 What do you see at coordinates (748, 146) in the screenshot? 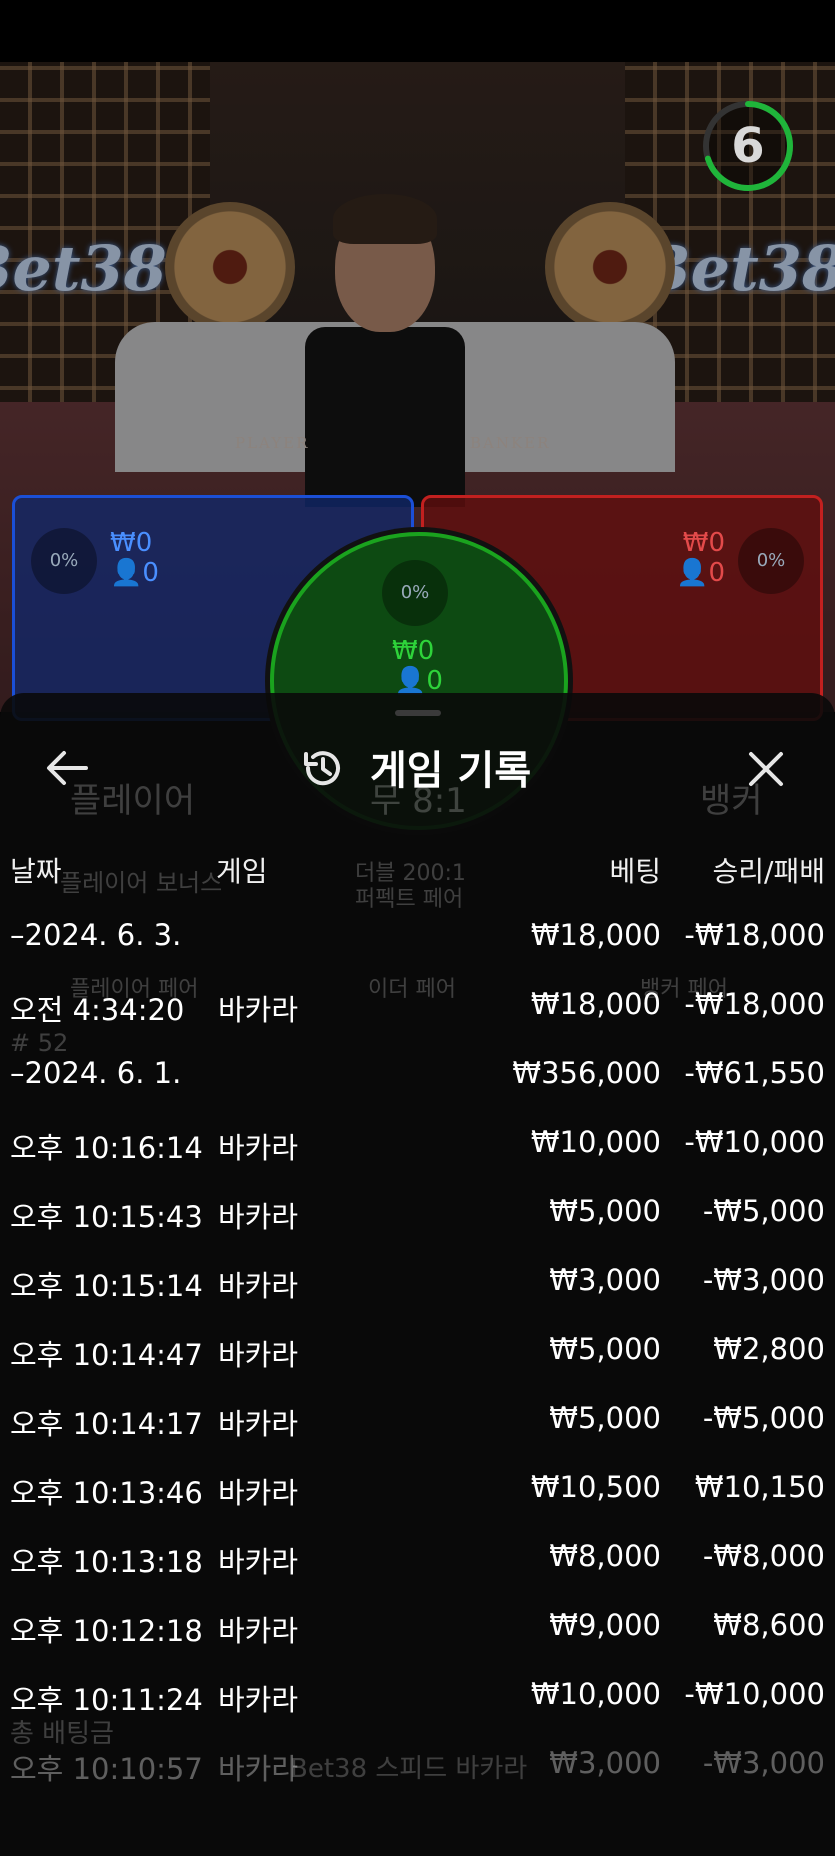
I see `countdown-value: 6` at bounding box center [748, 146].